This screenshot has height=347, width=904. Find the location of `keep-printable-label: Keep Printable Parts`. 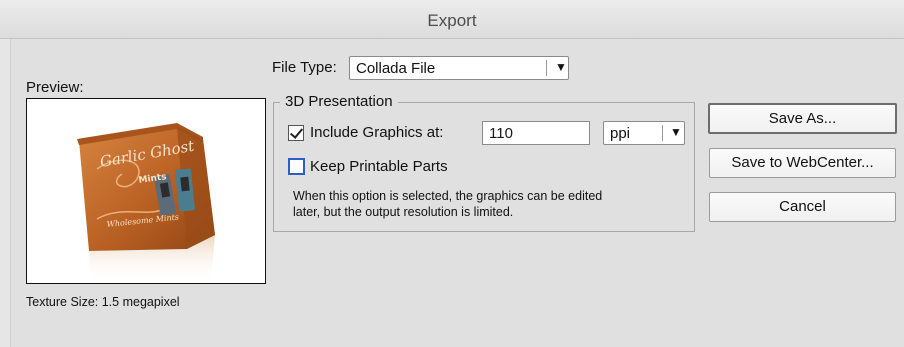

keep-printable-label: Keep Printable Parts is located at coordinates (379, 166).